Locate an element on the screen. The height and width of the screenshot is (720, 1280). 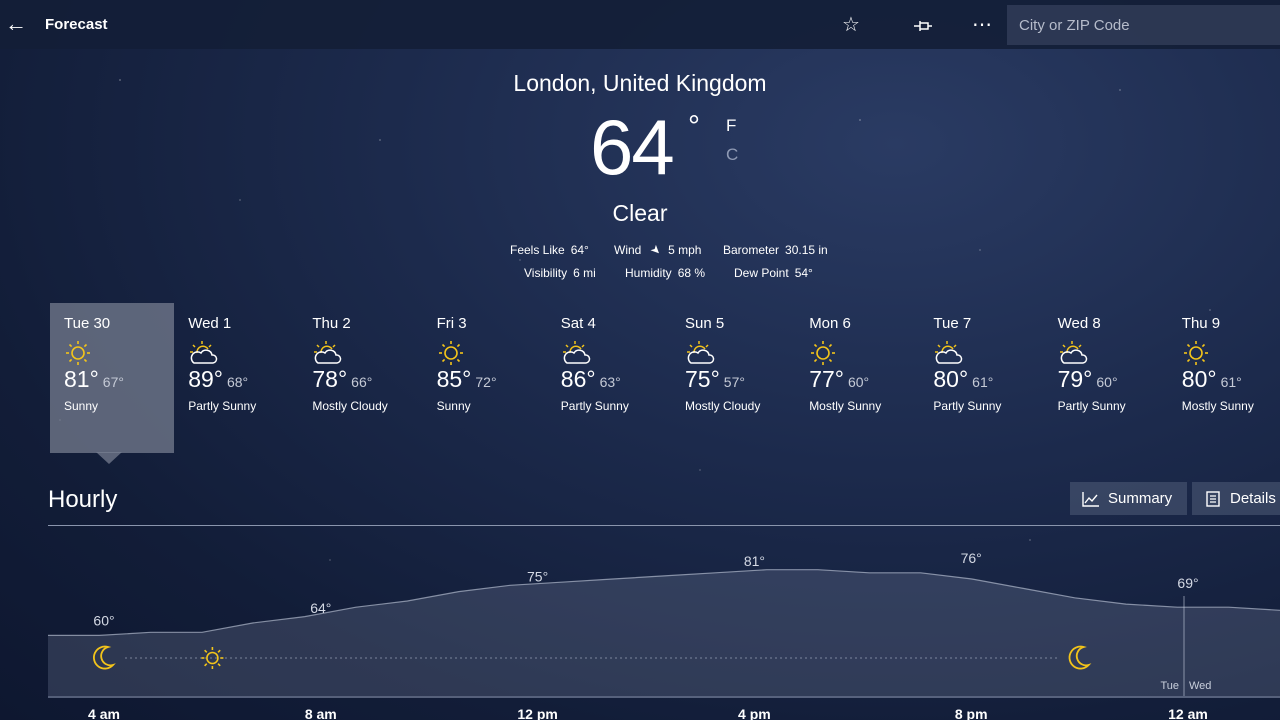
wind-direction-icon: ➤ is located at coordinates (656, 250).